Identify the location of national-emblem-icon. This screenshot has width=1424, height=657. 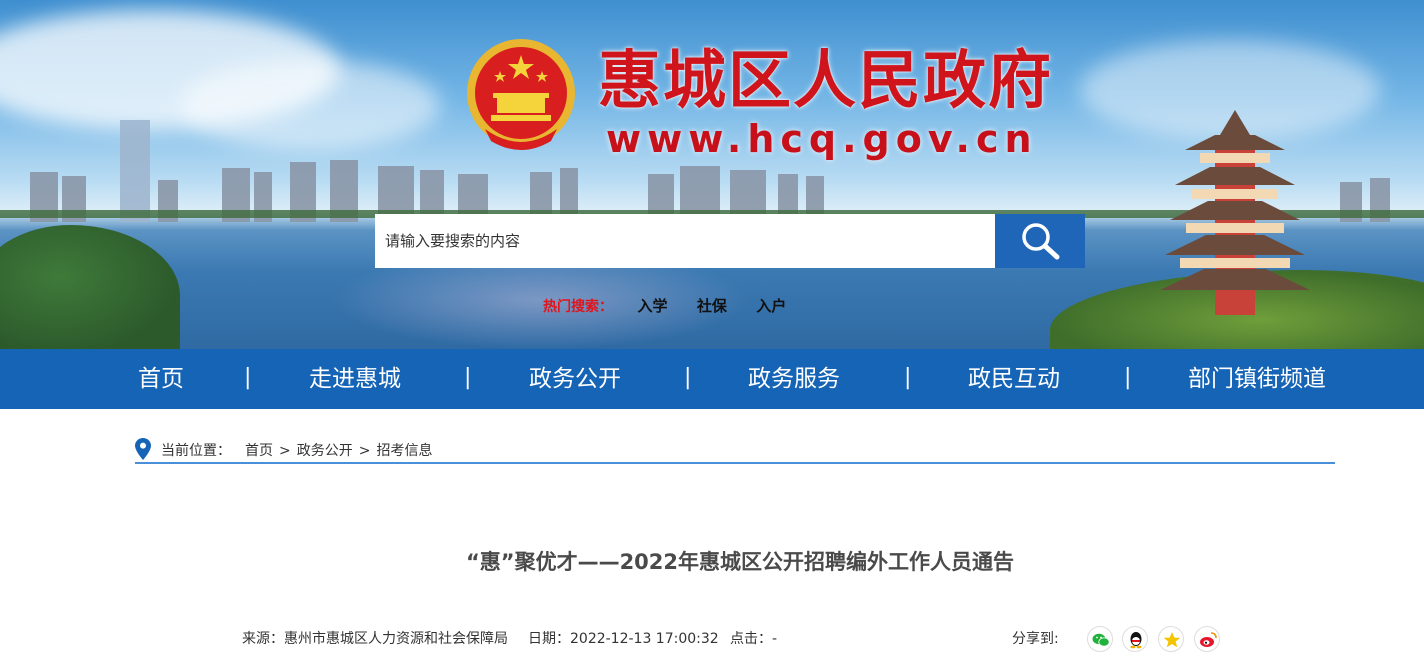
(521, 94).